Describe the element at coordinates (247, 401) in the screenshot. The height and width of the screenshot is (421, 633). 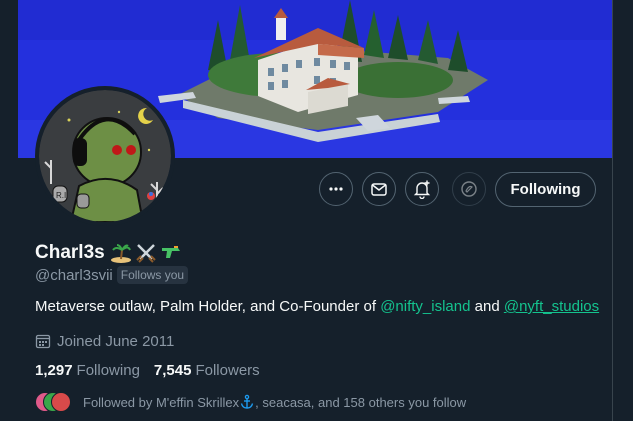
I see `anchor-icon` at that location.